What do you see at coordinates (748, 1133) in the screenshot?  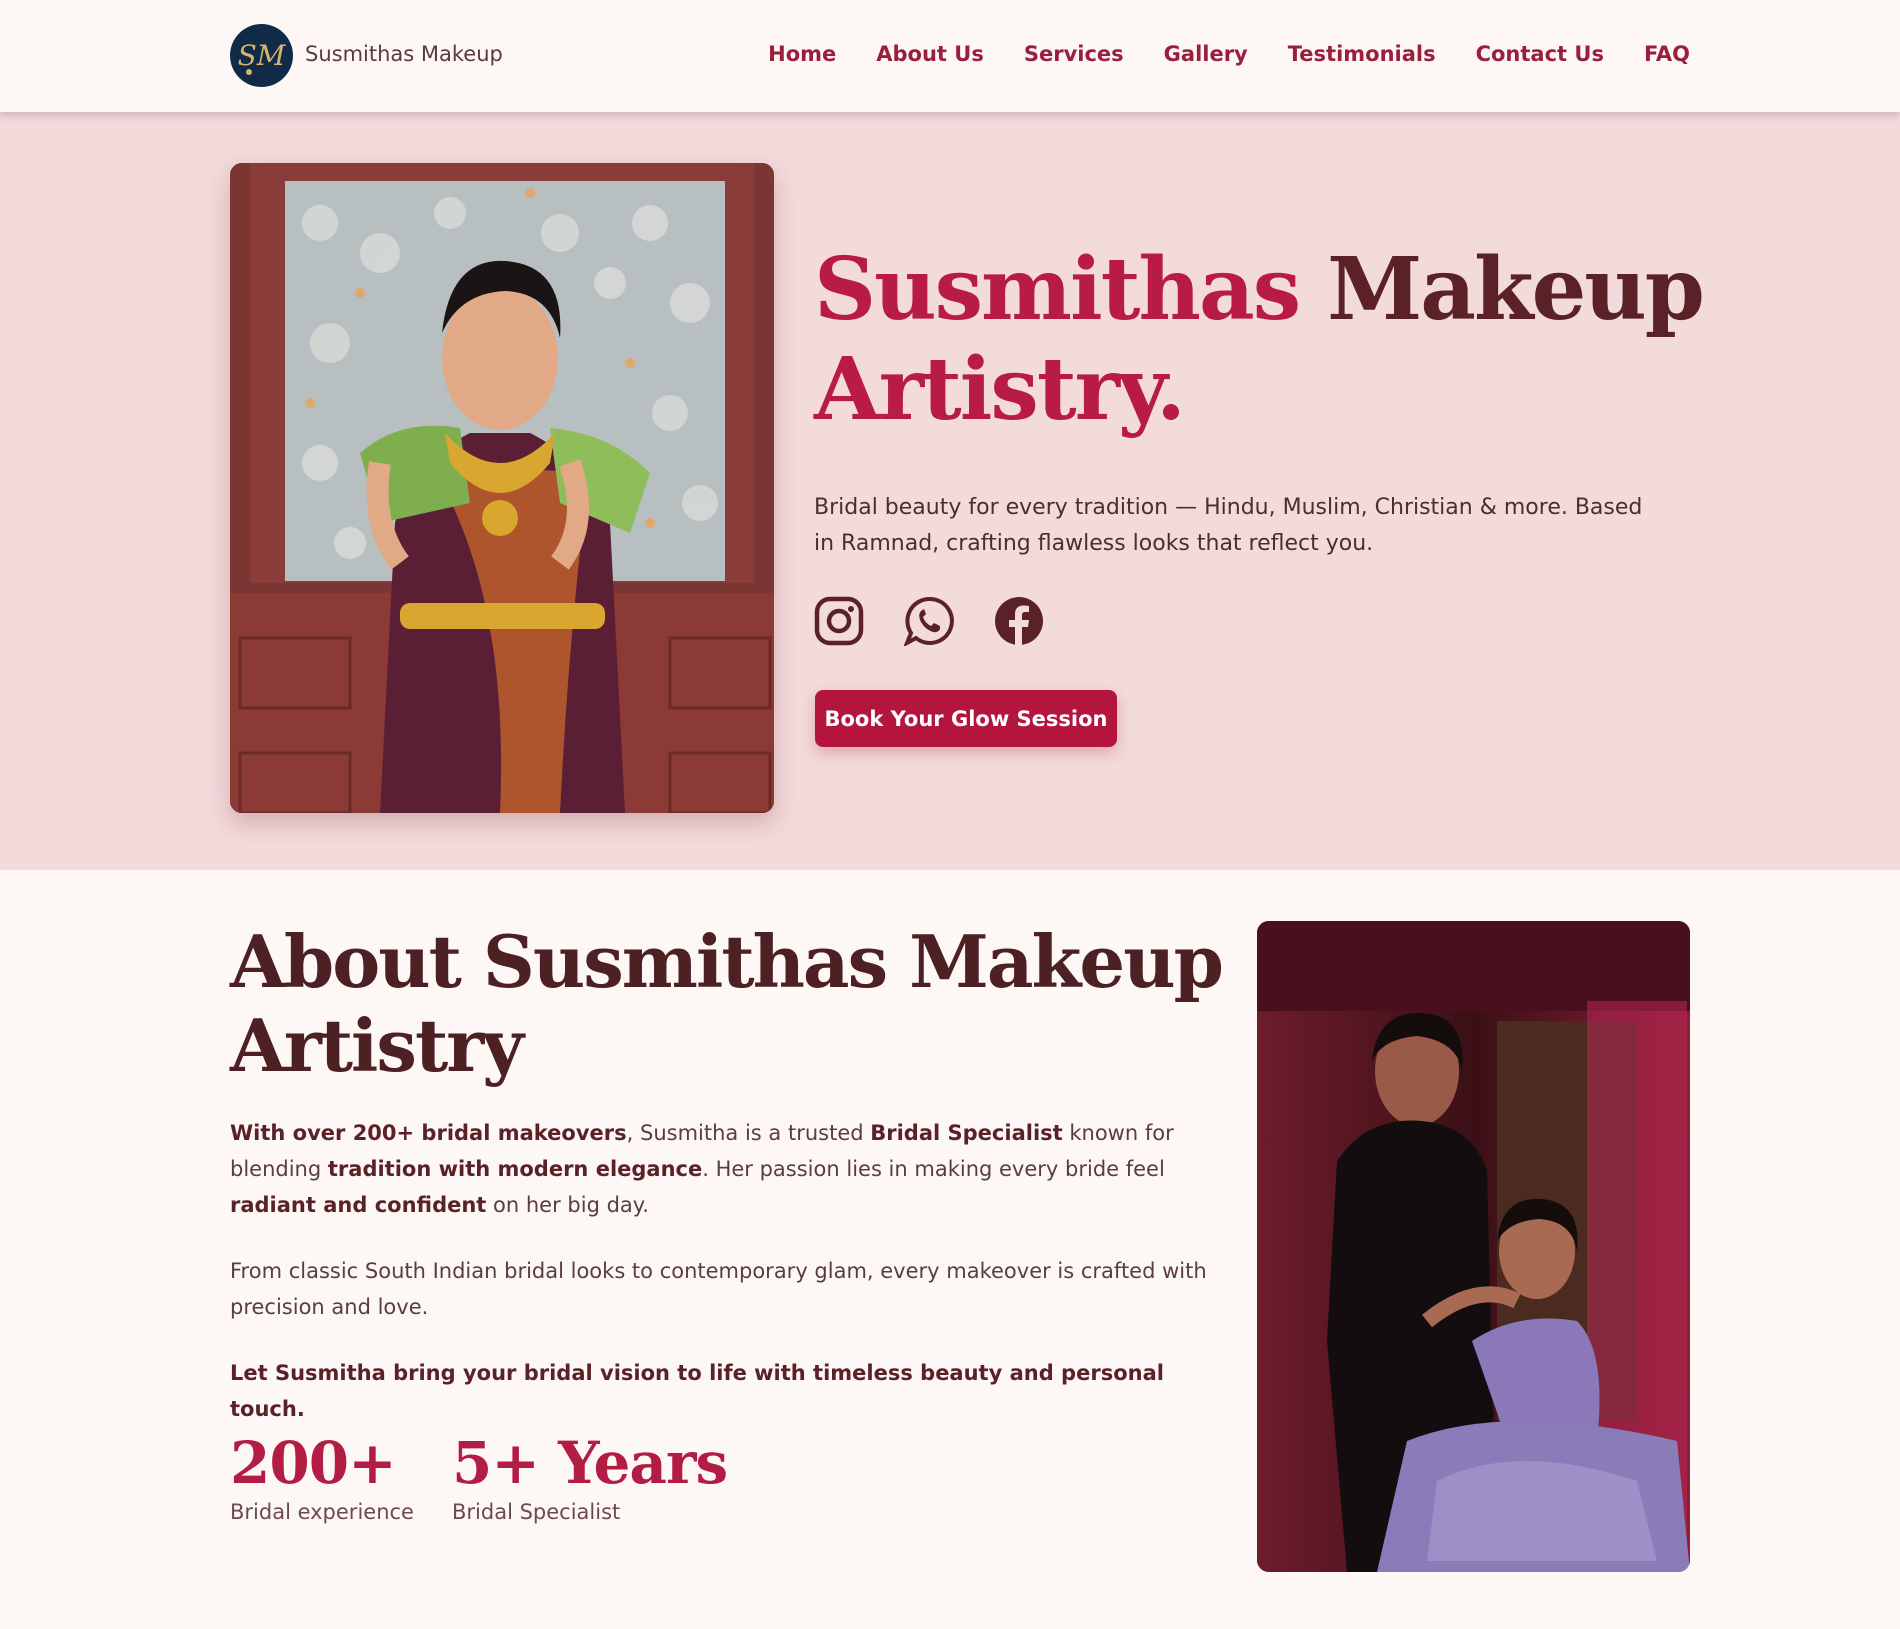 I see `about-text: , Susmitha is a trusted` at bounding box center [748, 1133].